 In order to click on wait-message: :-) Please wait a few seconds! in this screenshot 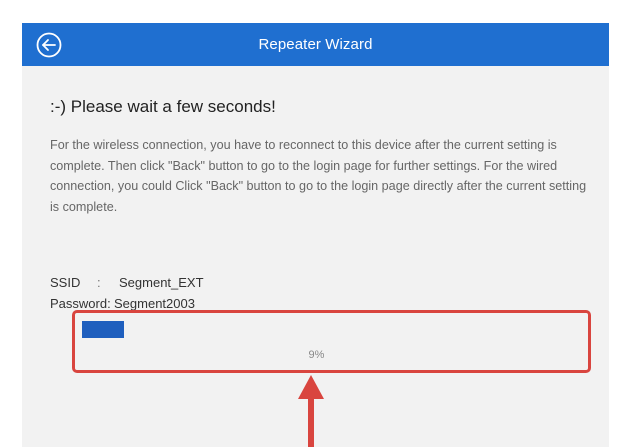, I will do `click(163, 106)`.